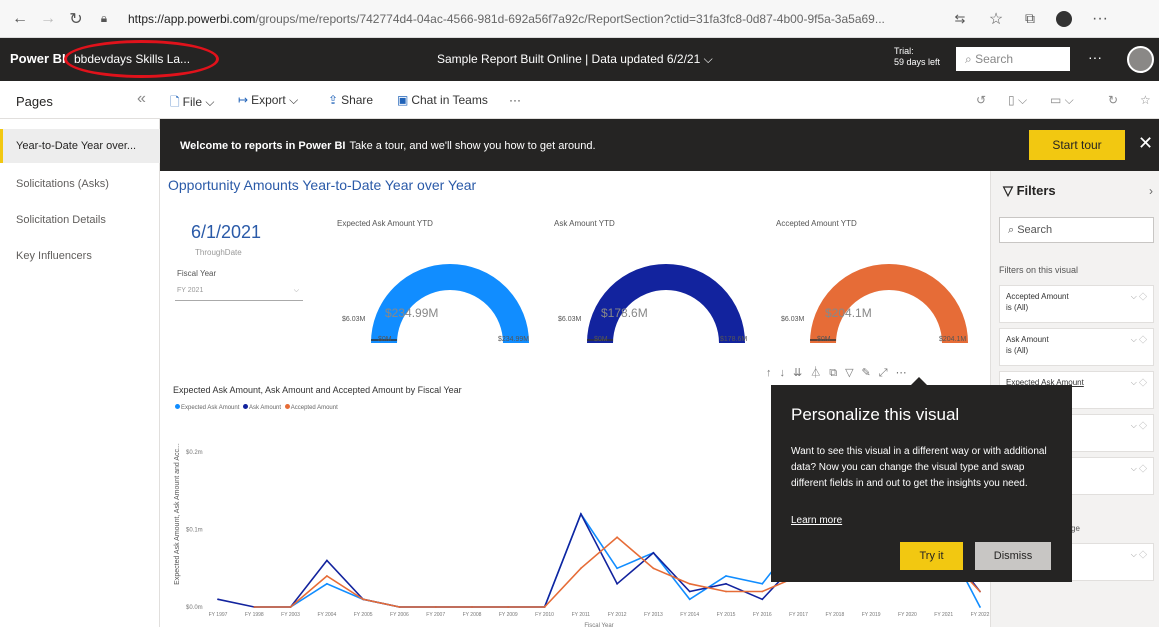 The height and width of the screenshot is (627, 1159). What do you see at coordinates (601, 339) in the screenshot?
I see `gauge-min-label: $0M` at bounding box center [601, 339].